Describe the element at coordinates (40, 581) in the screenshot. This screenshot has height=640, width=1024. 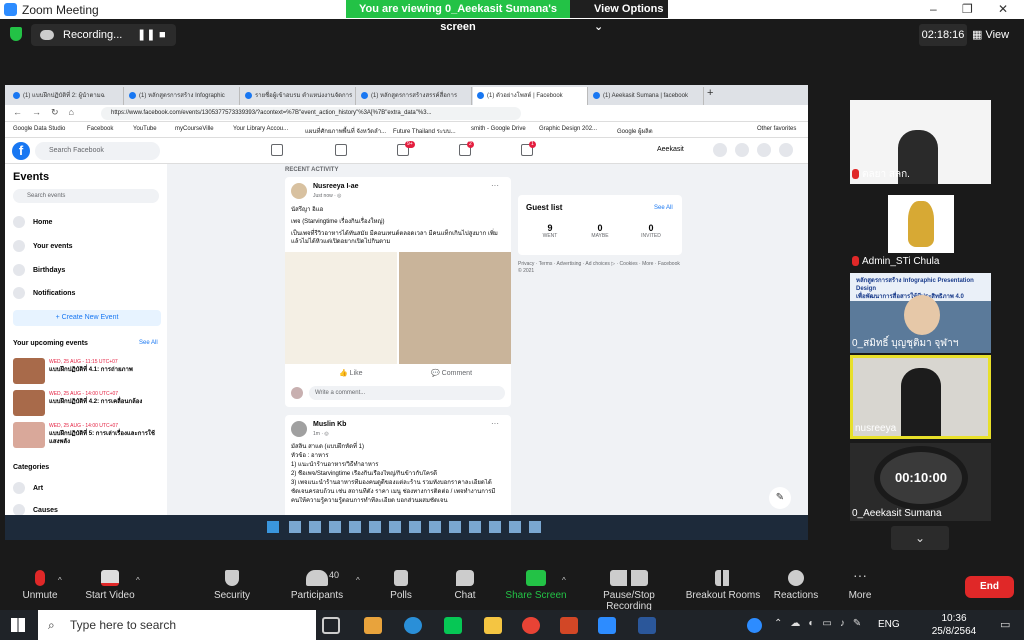
I see `unmute-button: Unmute` at that location.